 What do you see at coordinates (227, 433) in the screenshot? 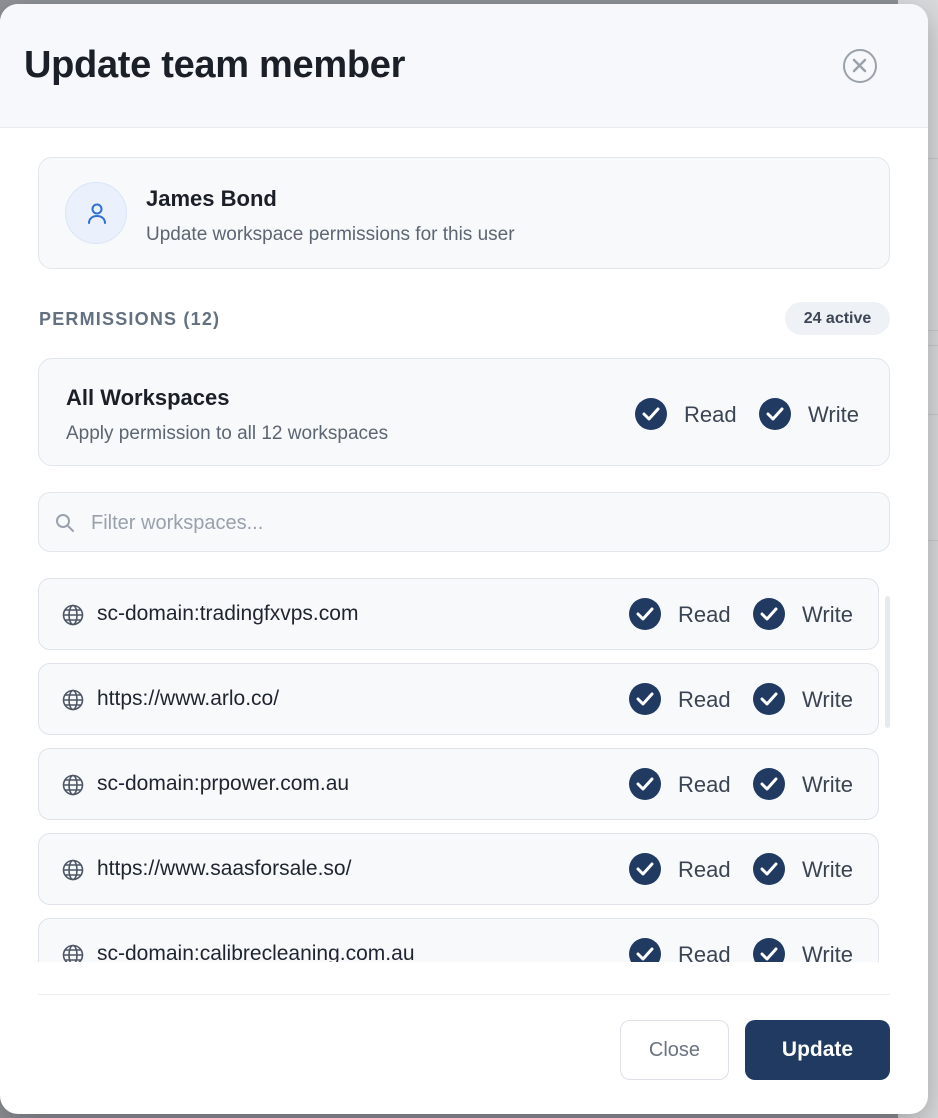
I see `all-workspaces-subtitle: Apply permission to all 12 workspaces` at bounding box center [227, 433].